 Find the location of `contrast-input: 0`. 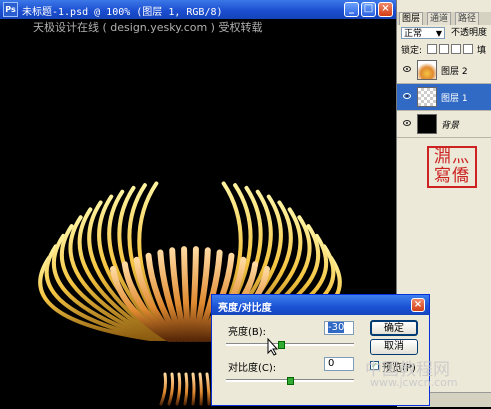

contrast-input: 0 is located at coordinates (339, 364).